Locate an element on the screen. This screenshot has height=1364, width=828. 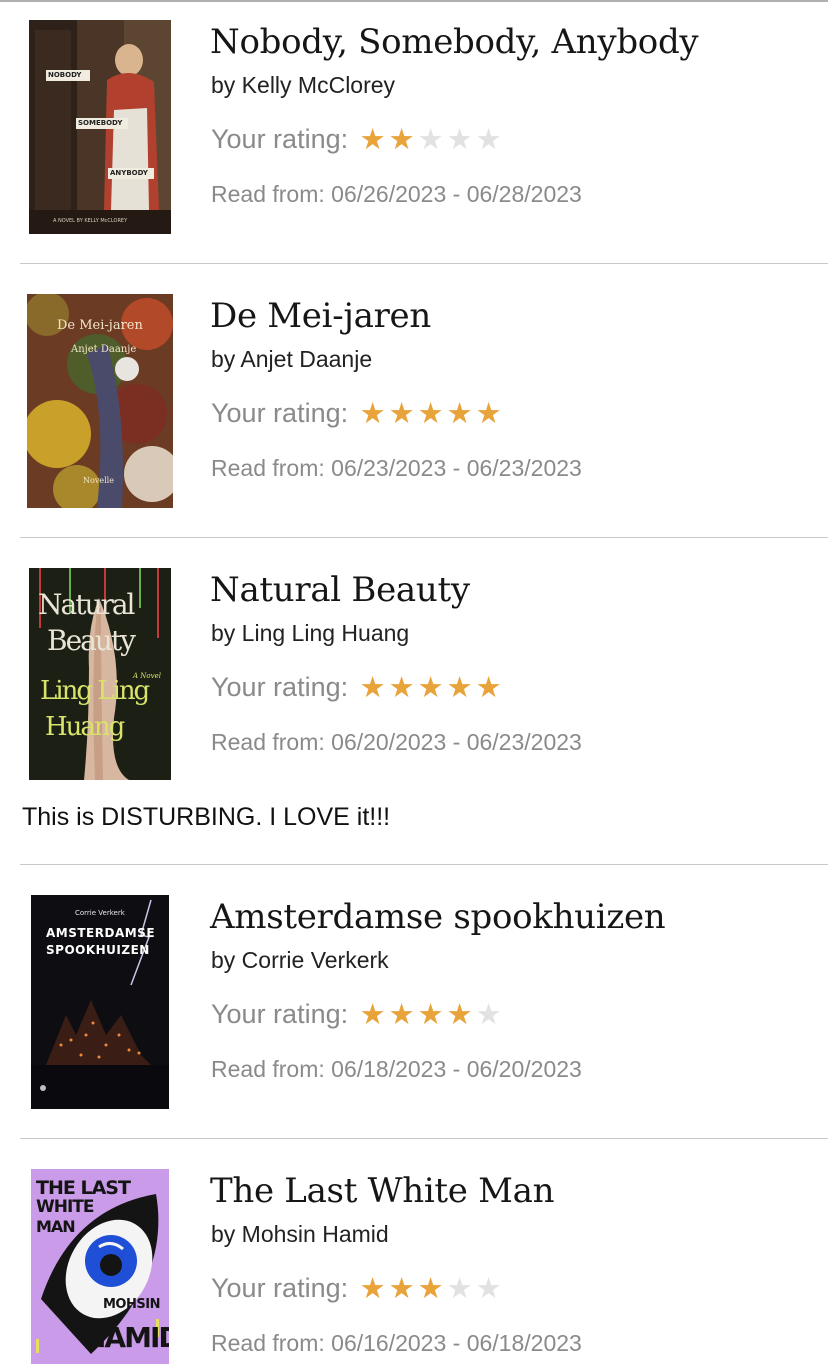
cover-label: MAN is located at coordinates (56, 1226).